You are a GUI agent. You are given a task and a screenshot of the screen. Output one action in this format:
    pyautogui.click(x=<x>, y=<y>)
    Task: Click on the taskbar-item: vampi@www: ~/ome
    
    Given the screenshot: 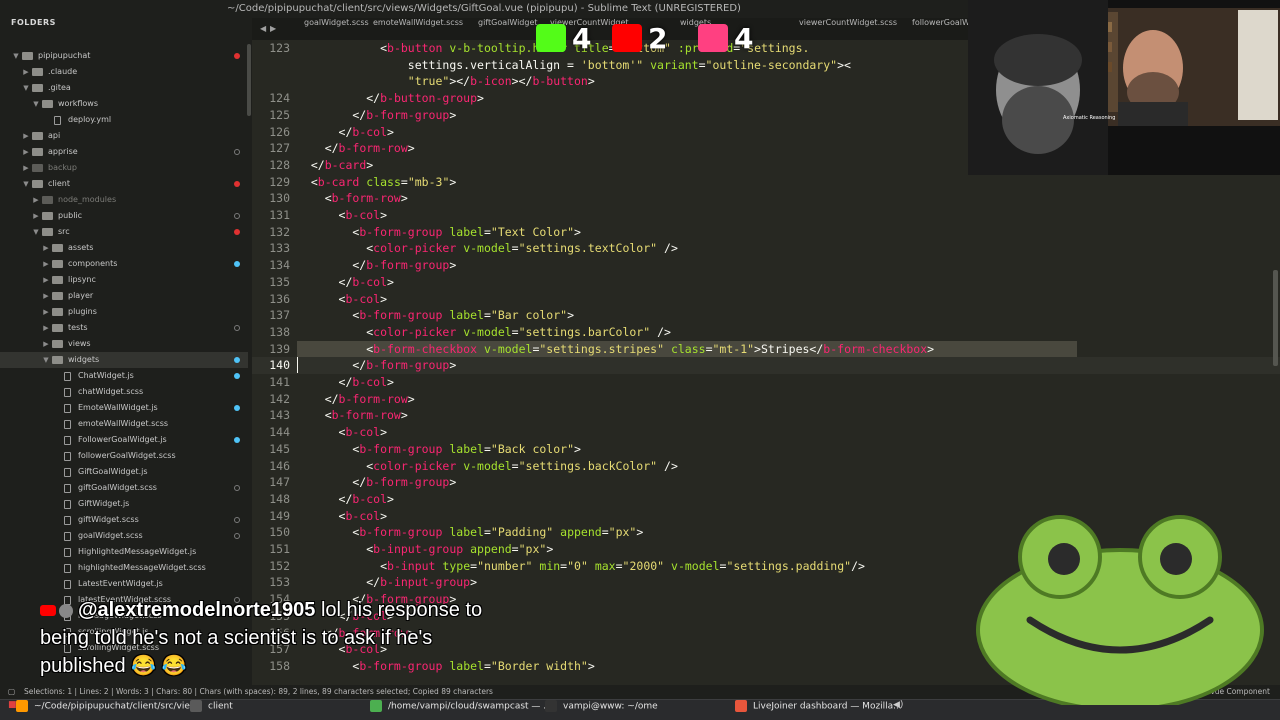 What is the action you would take?
    pyautogui.click(x=601, y=710)
    